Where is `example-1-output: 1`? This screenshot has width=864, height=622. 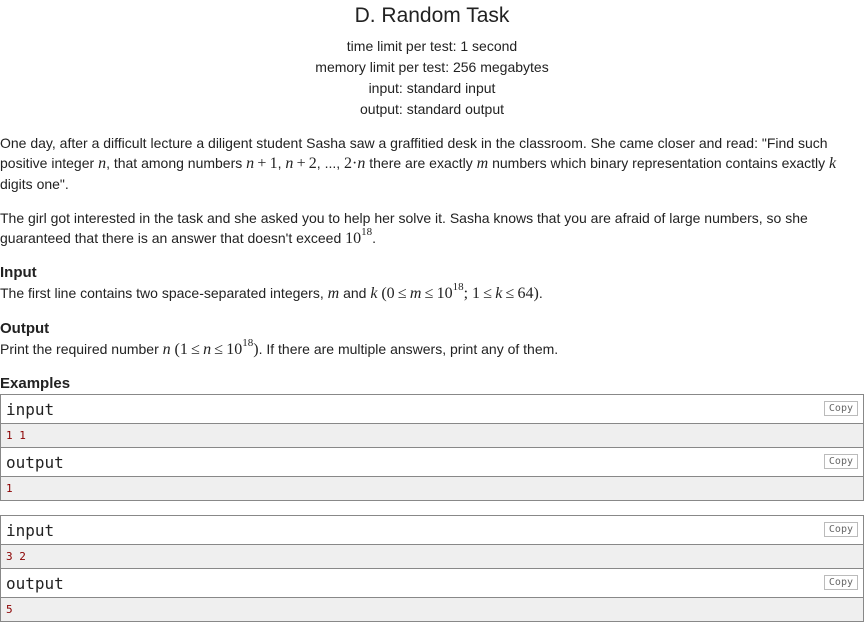
example-1-output: 1 is located at coordinates (432, 488).